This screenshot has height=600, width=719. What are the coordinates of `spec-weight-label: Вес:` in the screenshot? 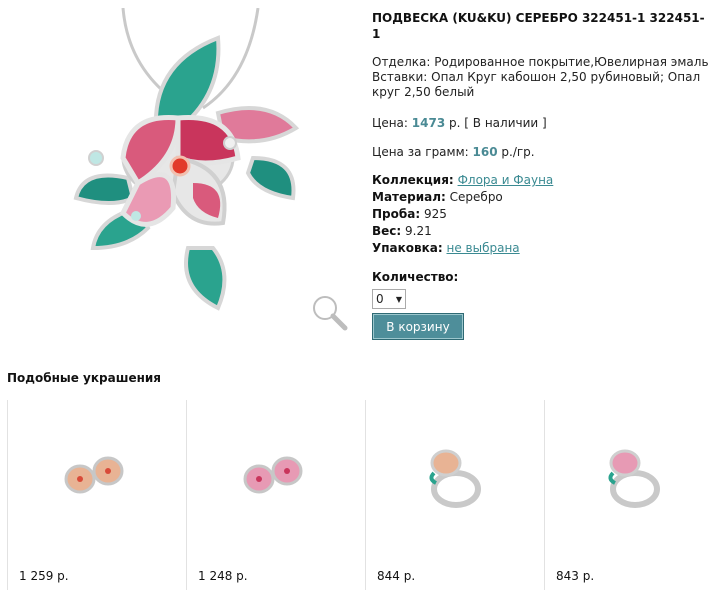 It's located at (387, 231).